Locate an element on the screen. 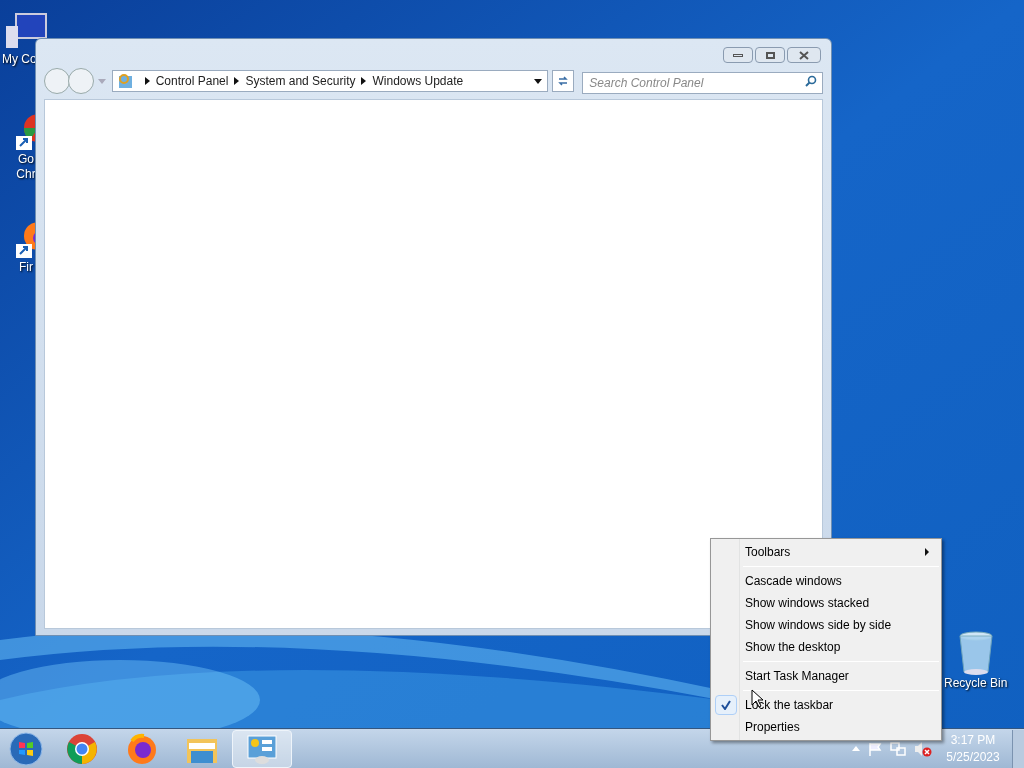  breadcrumb-item: Control Panel is located at coordinates (192, 81).